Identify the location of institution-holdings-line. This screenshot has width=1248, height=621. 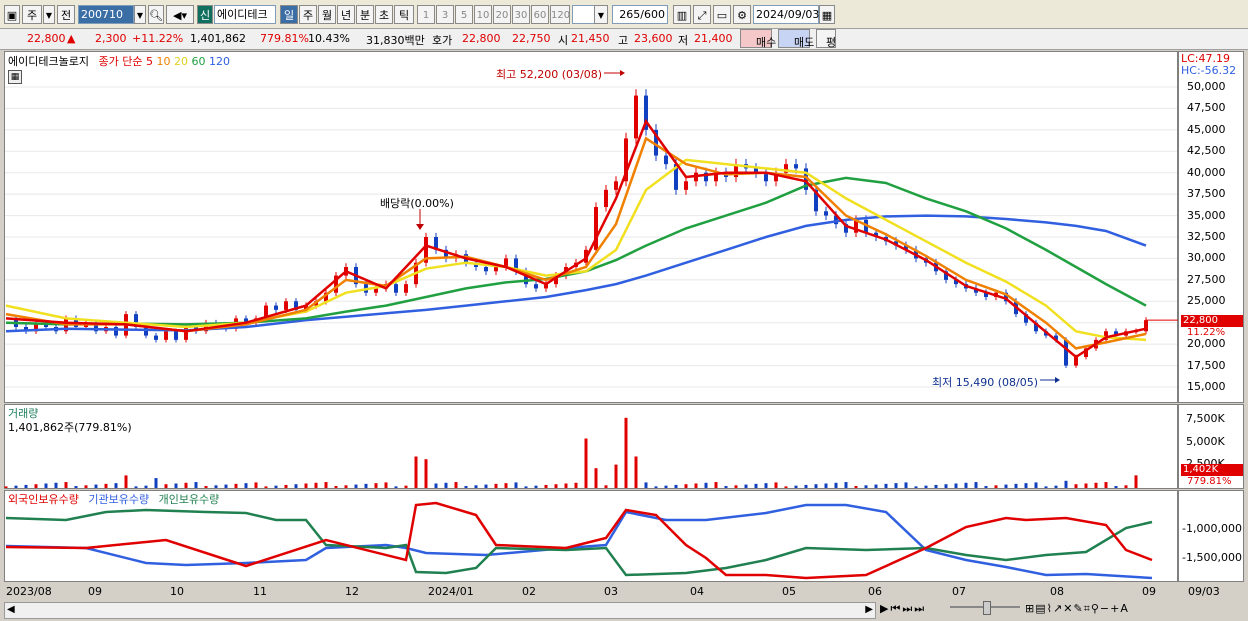
(579, 541).